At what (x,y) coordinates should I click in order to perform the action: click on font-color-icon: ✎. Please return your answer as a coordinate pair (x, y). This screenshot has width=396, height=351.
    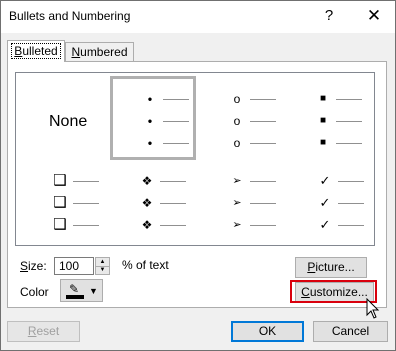
    Looking at the image, I should click on (75, 290).